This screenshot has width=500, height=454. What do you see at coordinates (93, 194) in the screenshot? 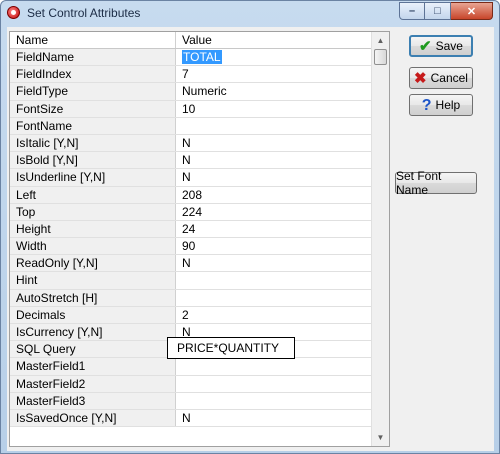
I see `property-name: Left` at bounding box center [93, 194].